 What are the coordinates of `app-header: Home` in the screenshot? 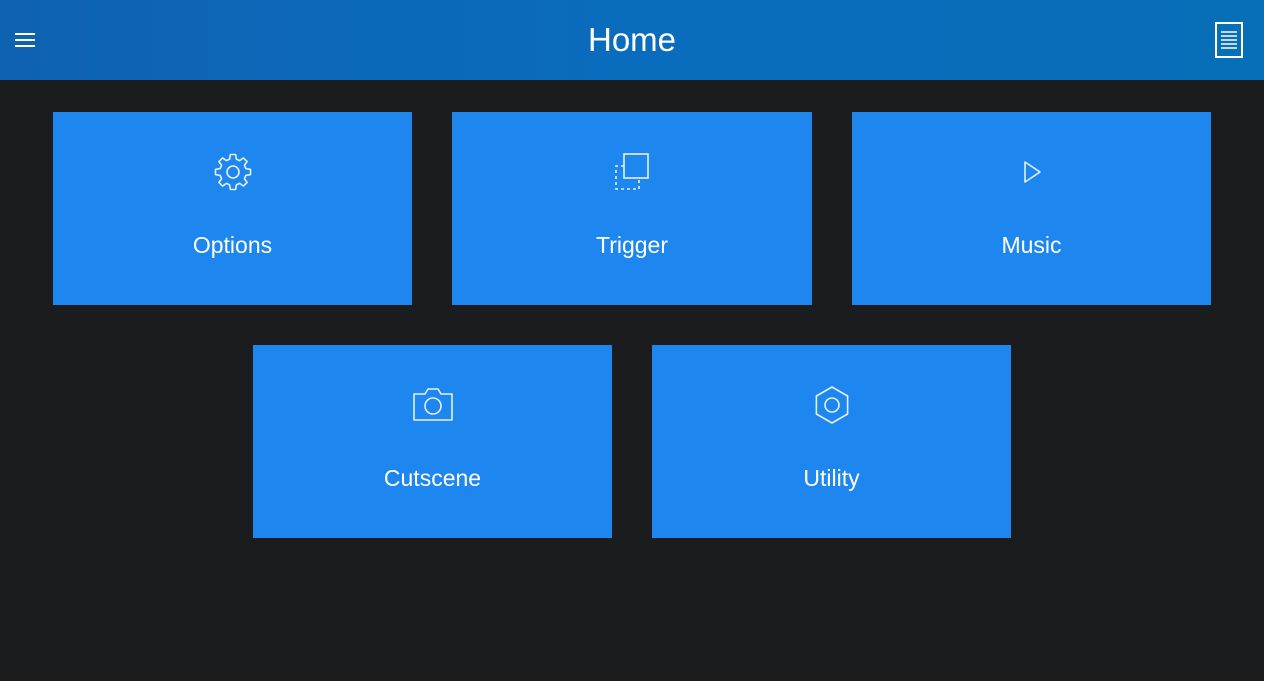 It's located at (632, 40).